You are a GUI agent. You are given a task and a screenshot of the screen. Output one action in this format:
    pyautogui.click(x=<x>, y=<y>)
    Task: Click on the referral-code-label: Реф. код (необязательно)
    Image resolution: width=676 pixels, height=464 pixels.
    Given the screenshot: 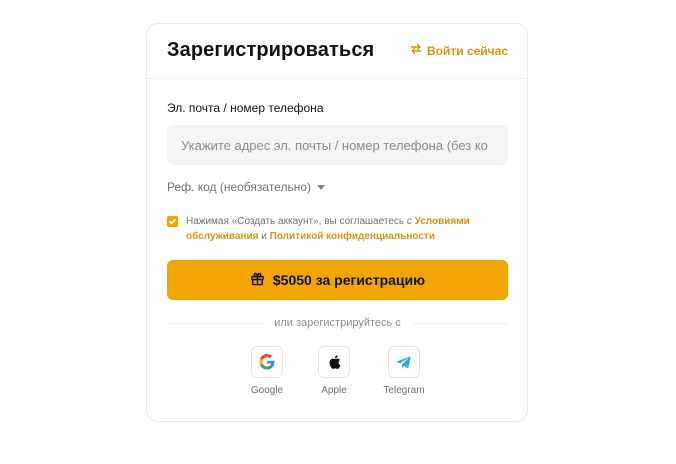 What is the action you would take?
    pyautogui.click(x=239, y=187)
    